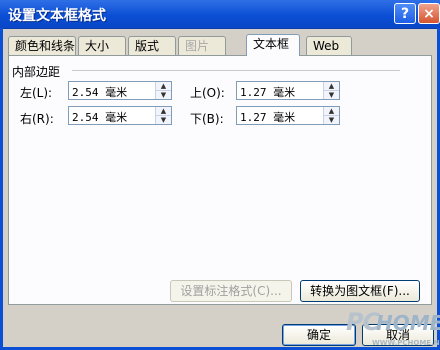 The image size is (440, 350). What do you see at coordinates (37, 119) in the screenshot?
I see `right-margin-label: 右(R):` at bounding box center [37, 119].